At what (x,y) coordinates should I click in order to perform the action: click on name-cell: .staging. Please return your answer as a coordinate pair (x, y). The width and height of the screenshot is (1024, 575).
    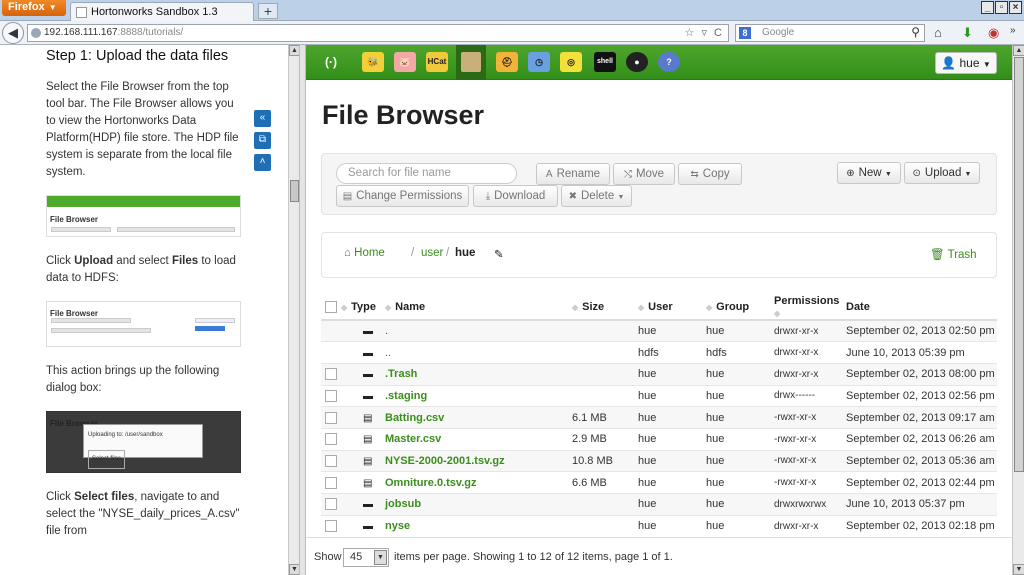
    Looking at the image, I should click on (478, 395).